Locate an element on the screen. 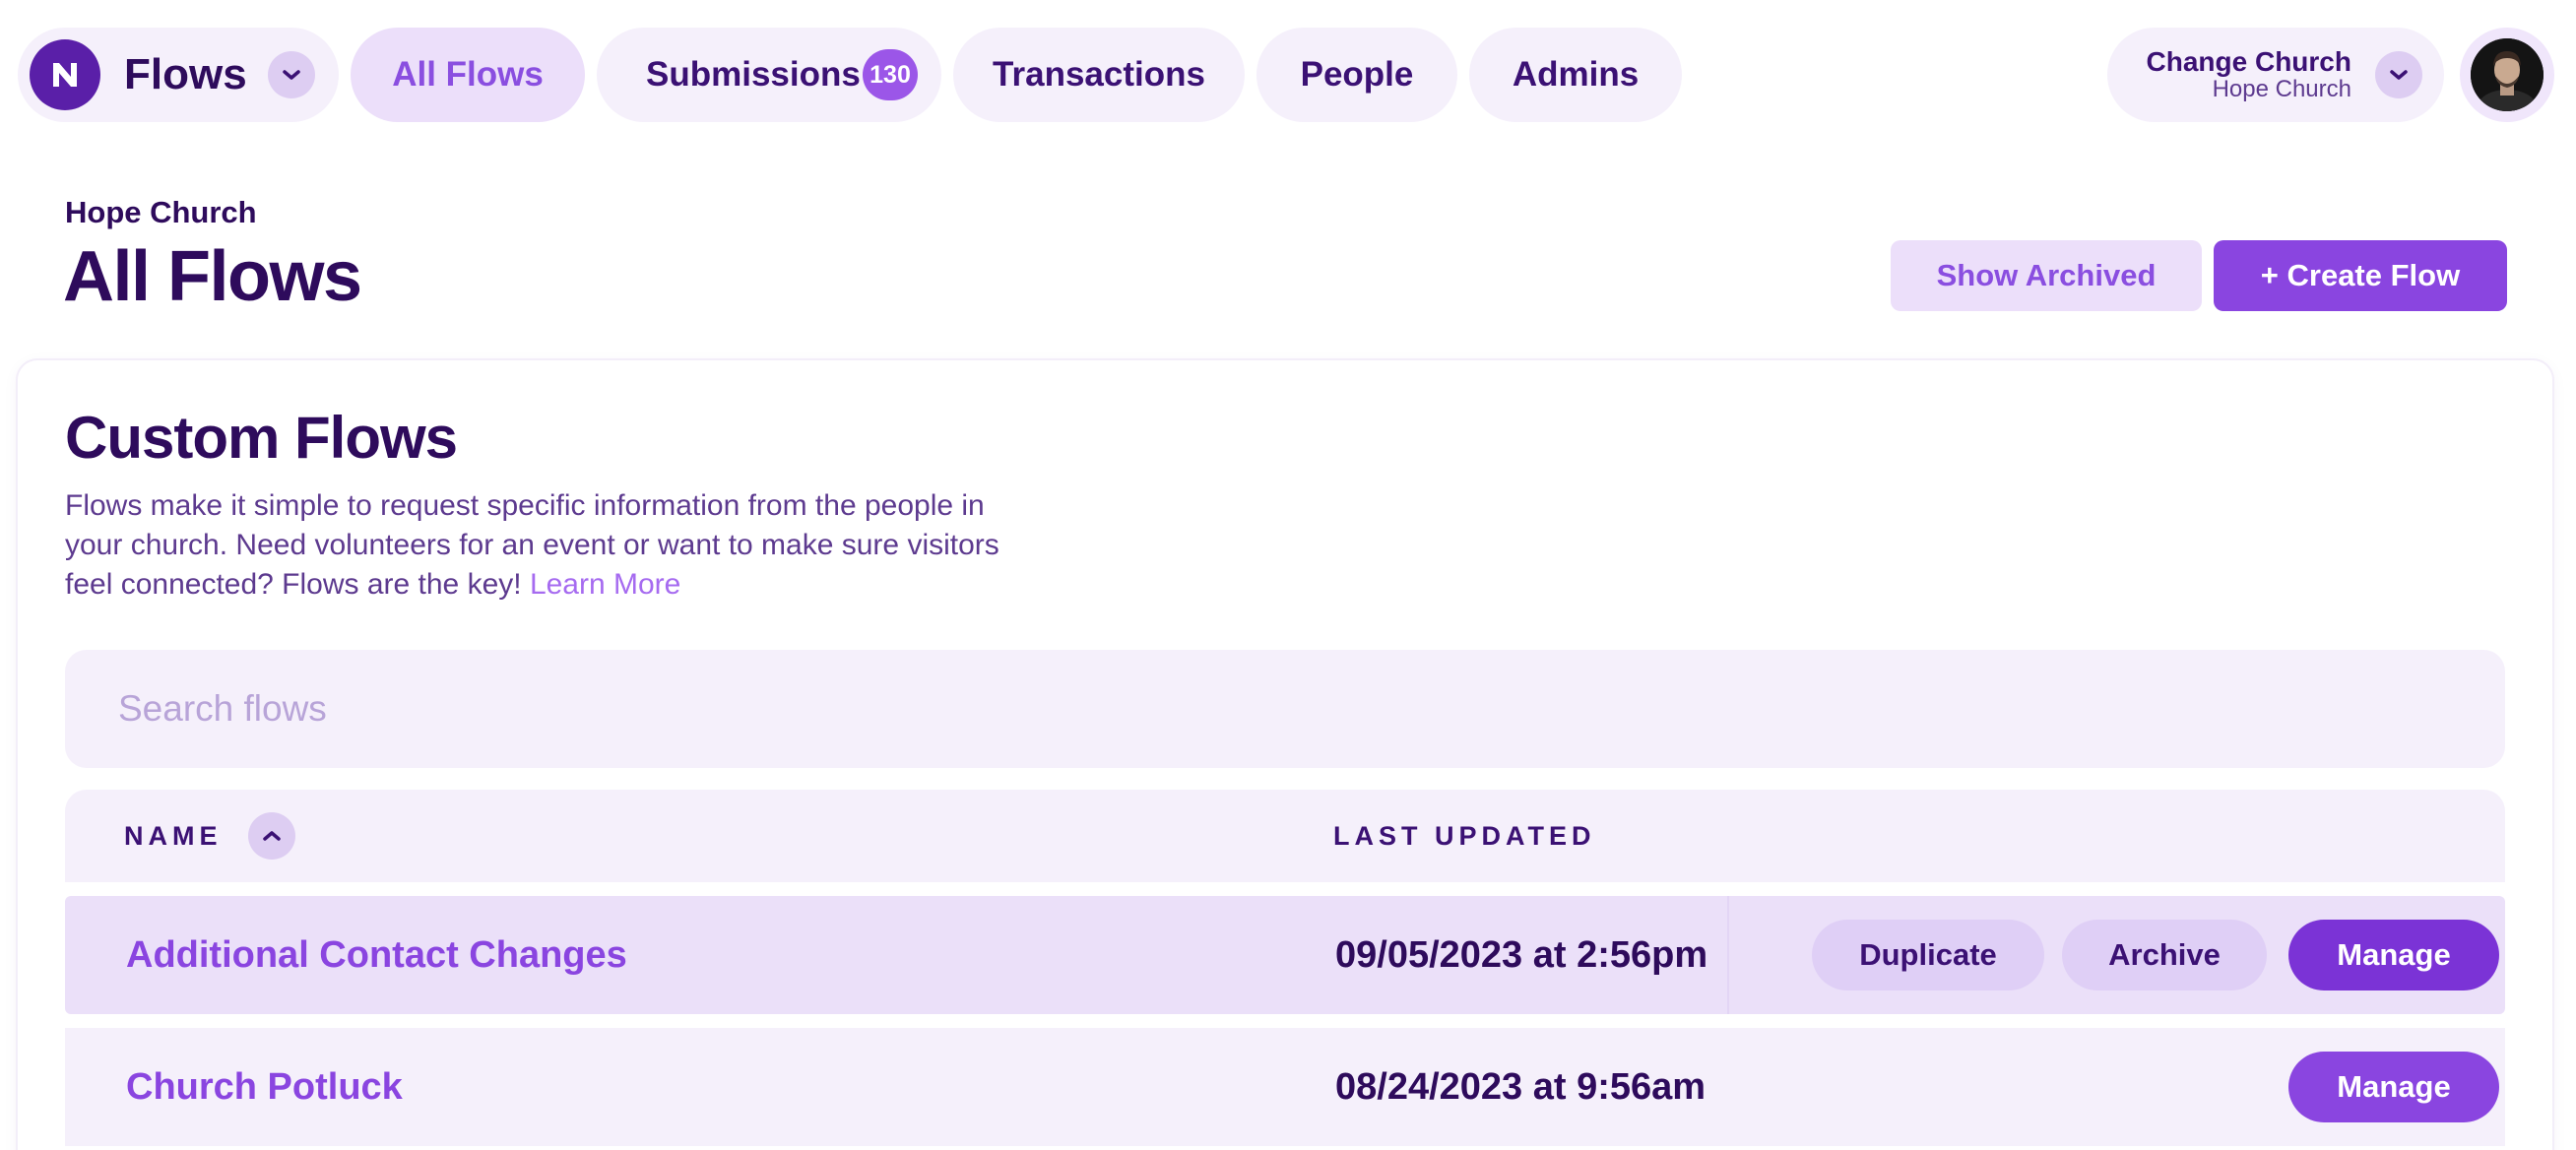  column-header-last-updated: LAST UPDATED is located at coordinates (1464, 835).